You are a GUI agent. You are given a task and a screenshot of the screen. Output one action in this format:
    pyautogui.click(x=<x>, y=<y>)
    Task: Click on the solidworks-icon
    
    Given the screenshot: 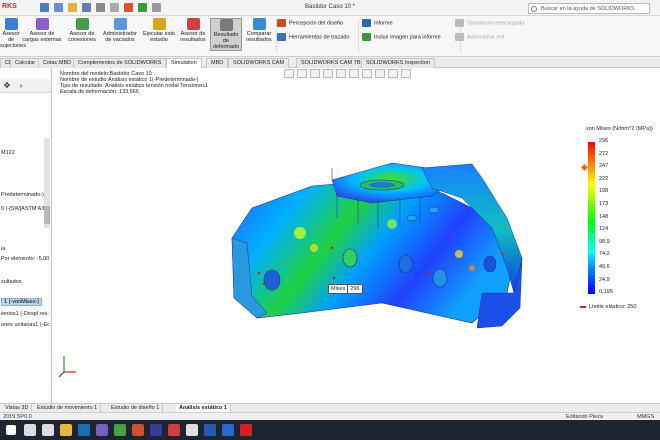 What is the action you would take?
    pyautogui.click(x=246, y=430)
    